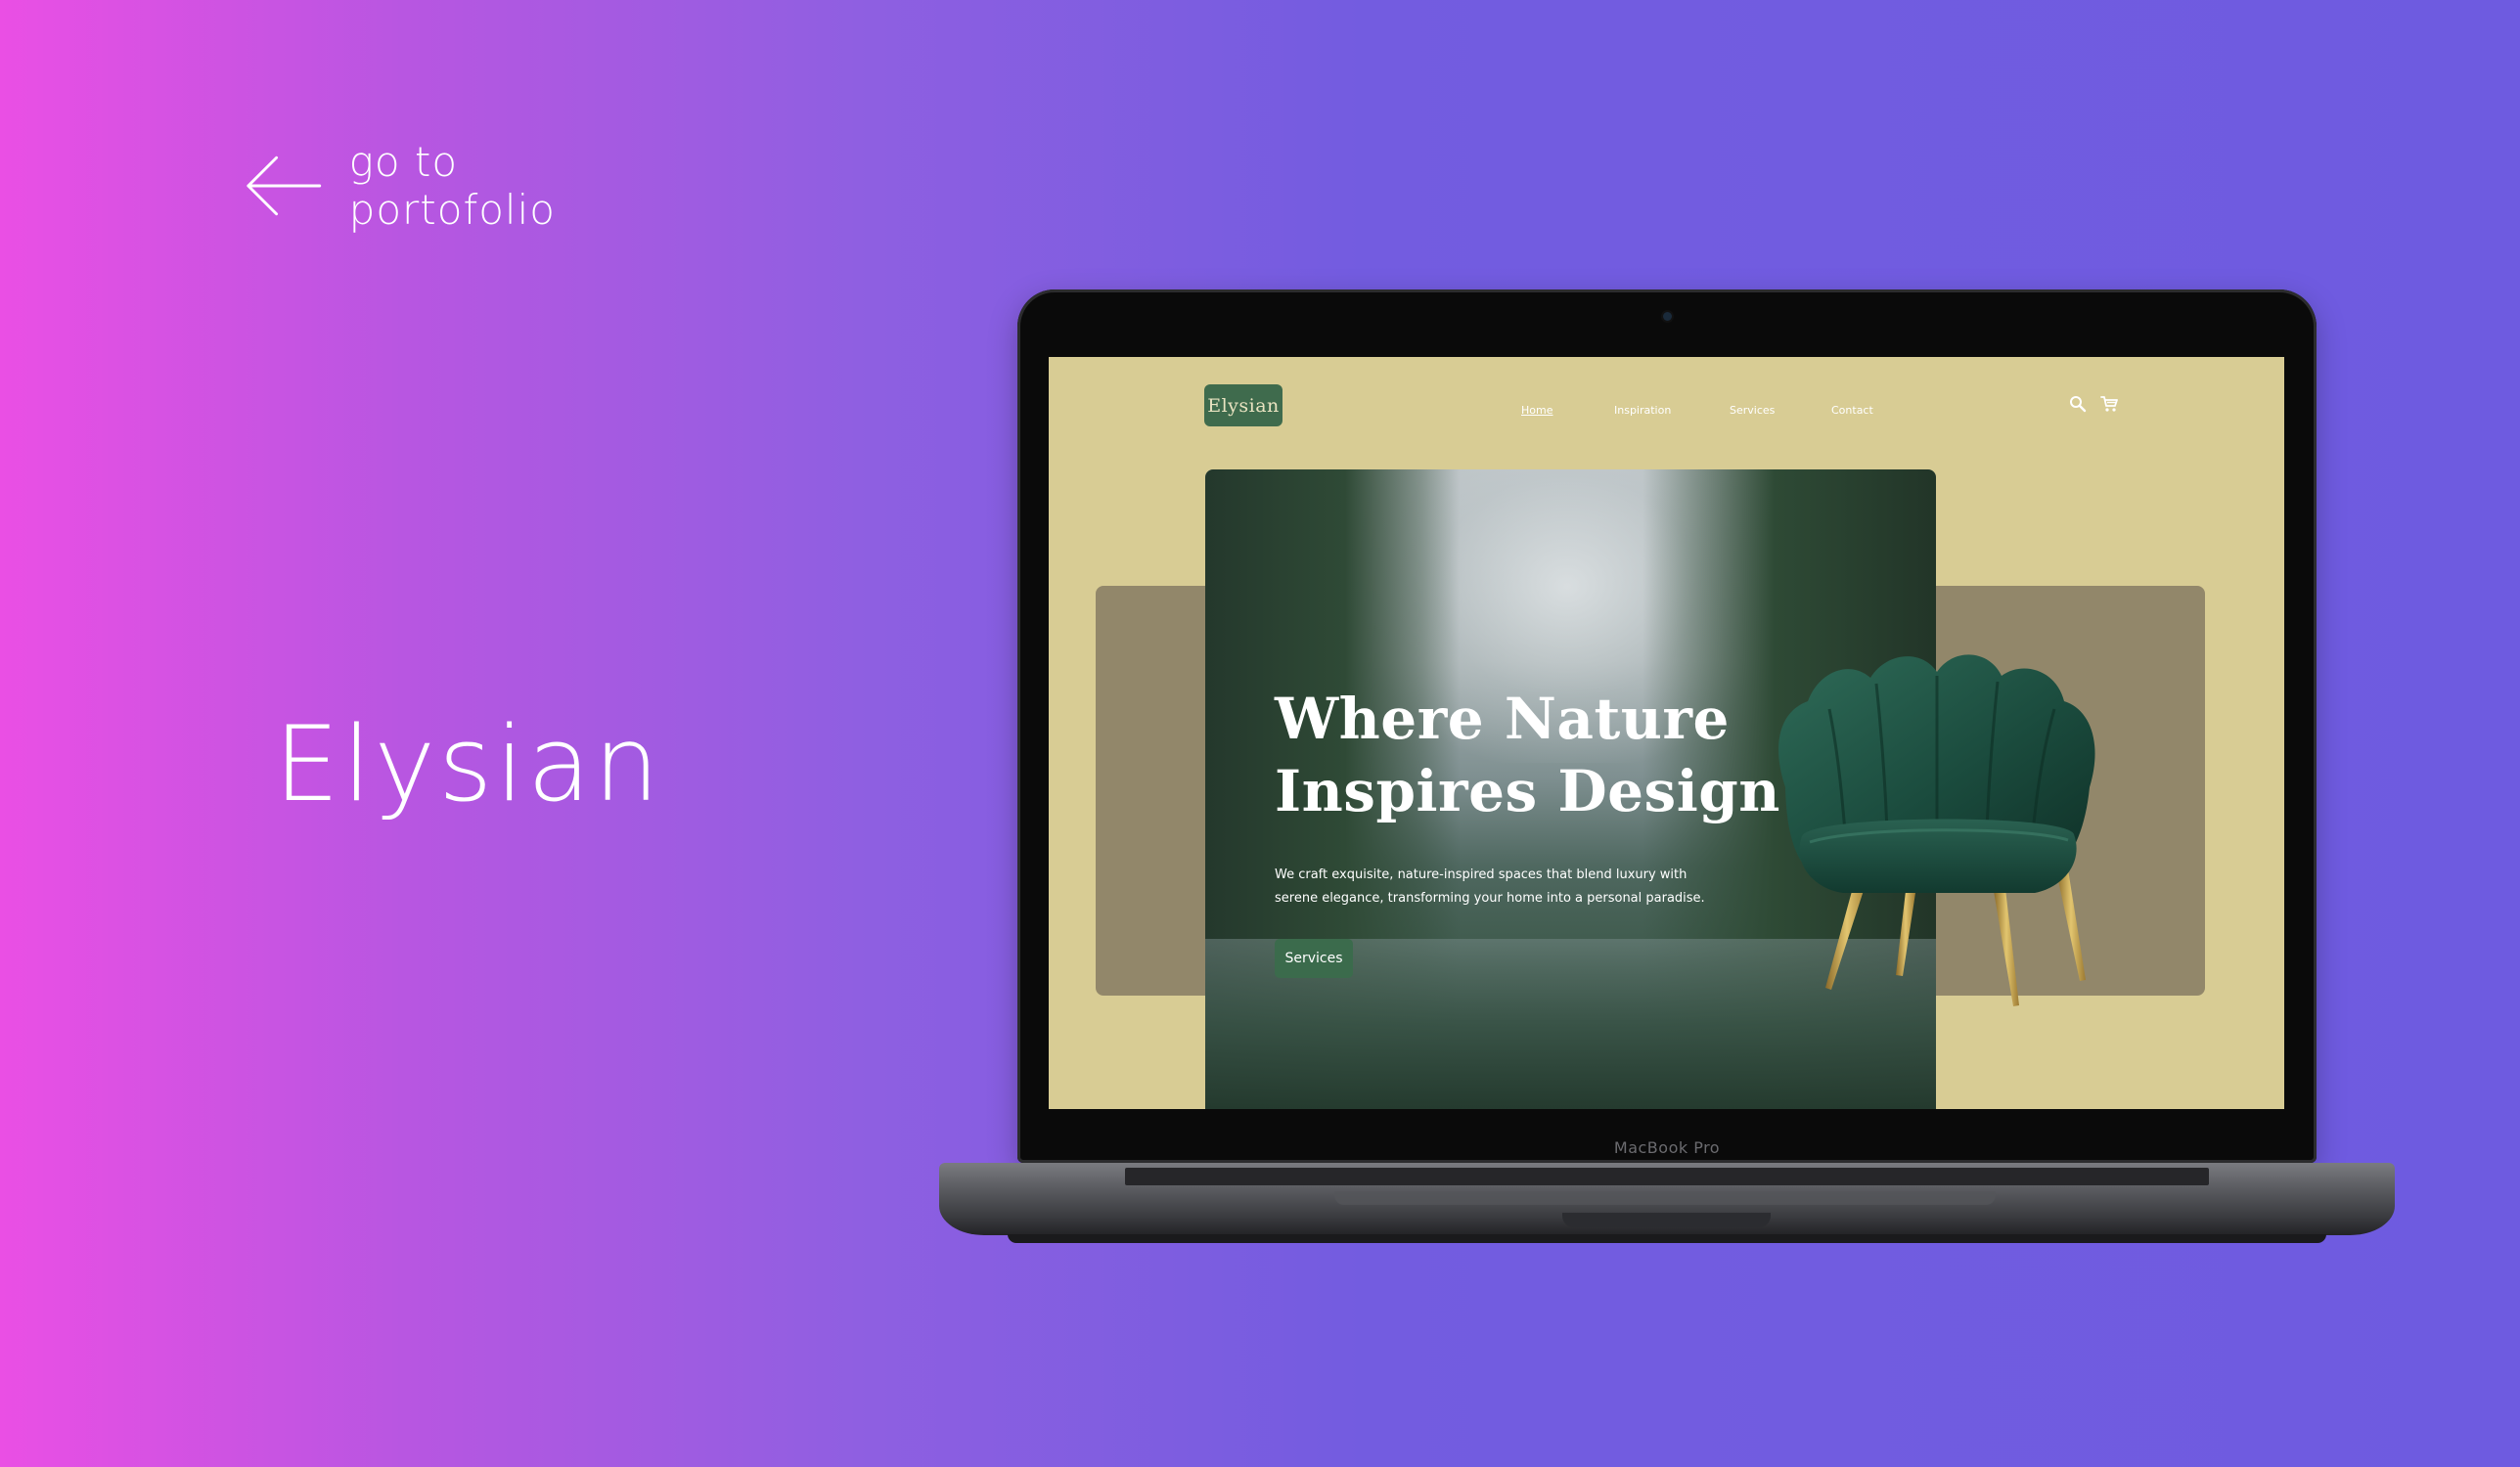 This screenshot has height=1467, width=2520. What do you see at coordinates (1243, 405) in the screenshot?
I see `site-logo: Elysian` at bounding box center [1243, 405].